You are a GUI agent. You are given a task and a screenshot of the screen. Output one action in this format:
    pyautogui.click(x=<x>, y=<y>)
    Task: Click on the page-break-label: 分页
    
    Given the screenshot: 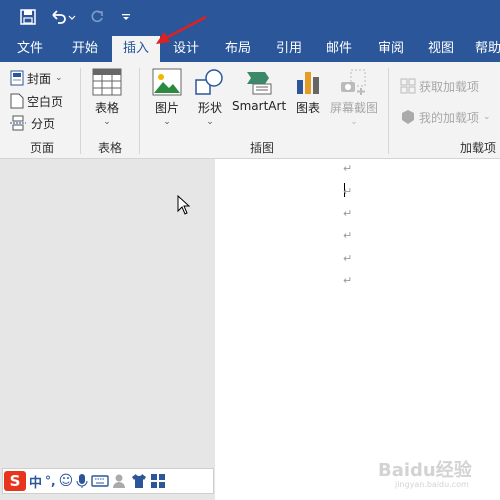 What is the action you would take?
    pyautogui.click(x=43, y=123)
    